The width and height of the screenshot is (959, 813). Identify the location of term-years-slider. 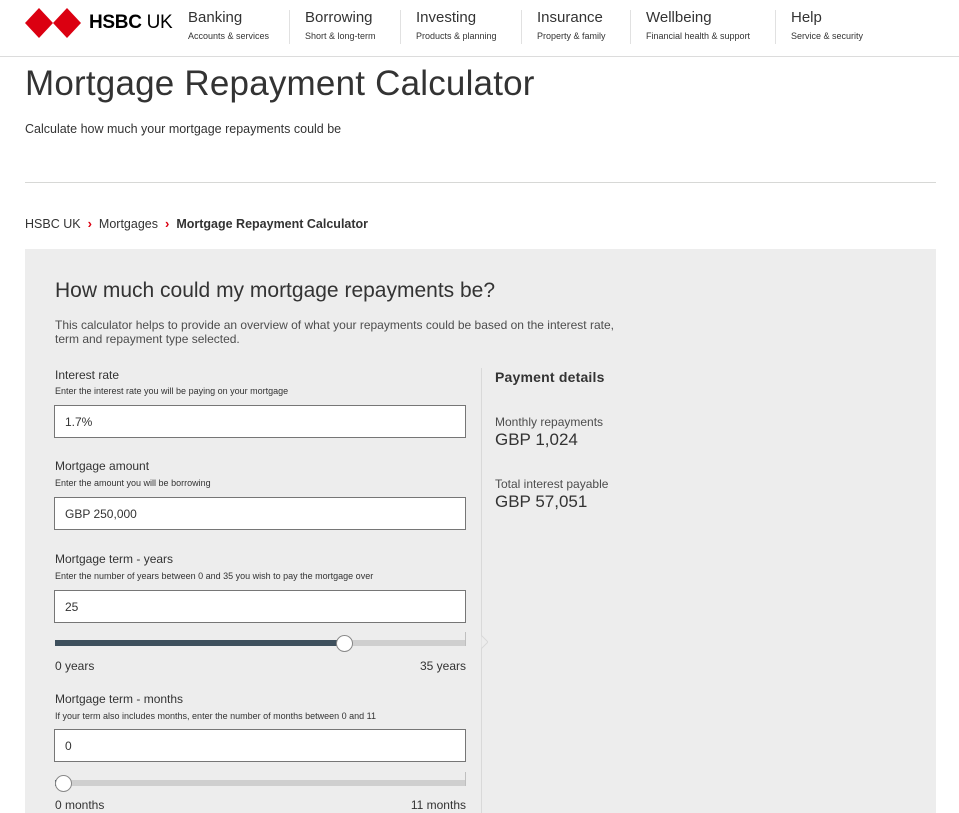
(260, 642).